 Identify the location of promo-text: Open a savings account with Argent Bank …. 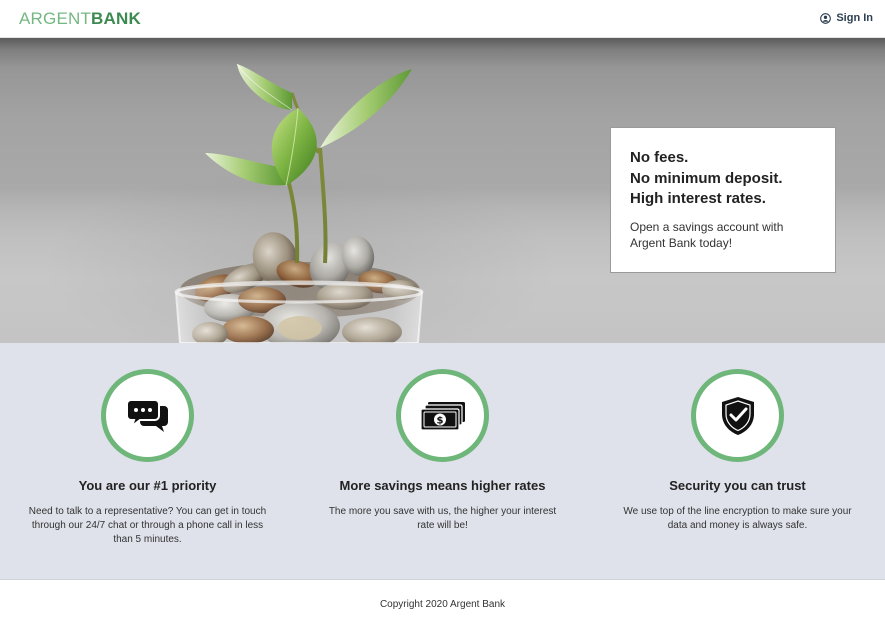
(707, 234).